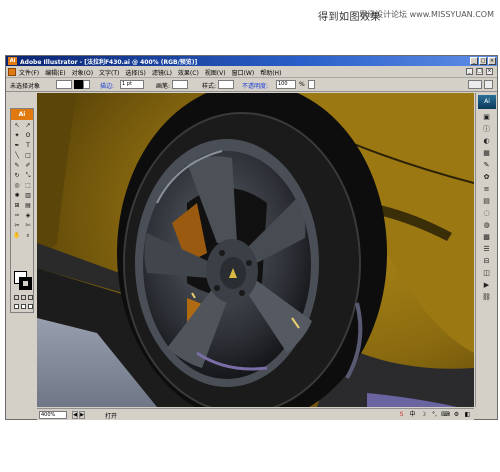 The image size is (500, 472). Describe the element at coordinates (28, 205) in the screenshot. I see `gradient-icon: ▤` at that location.